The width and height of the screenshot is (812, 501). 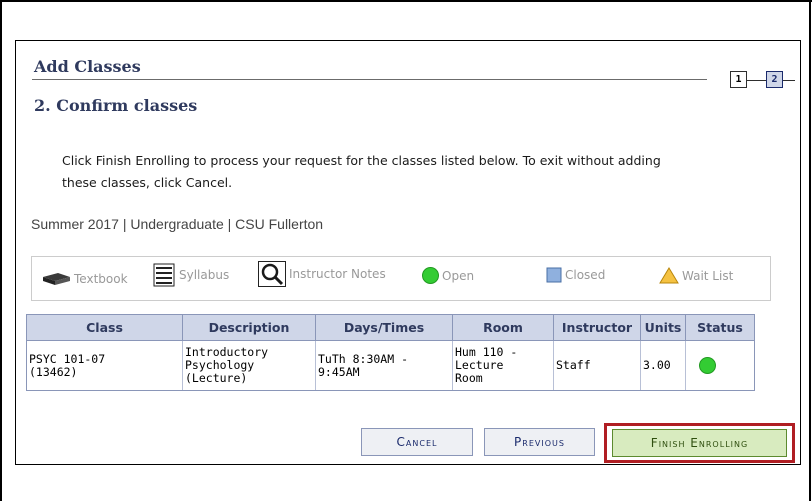 What do you see at coordinates (774, 79) in the screenshot?
I see `step-2-indicator: 2` at bounding box center [774, 79].